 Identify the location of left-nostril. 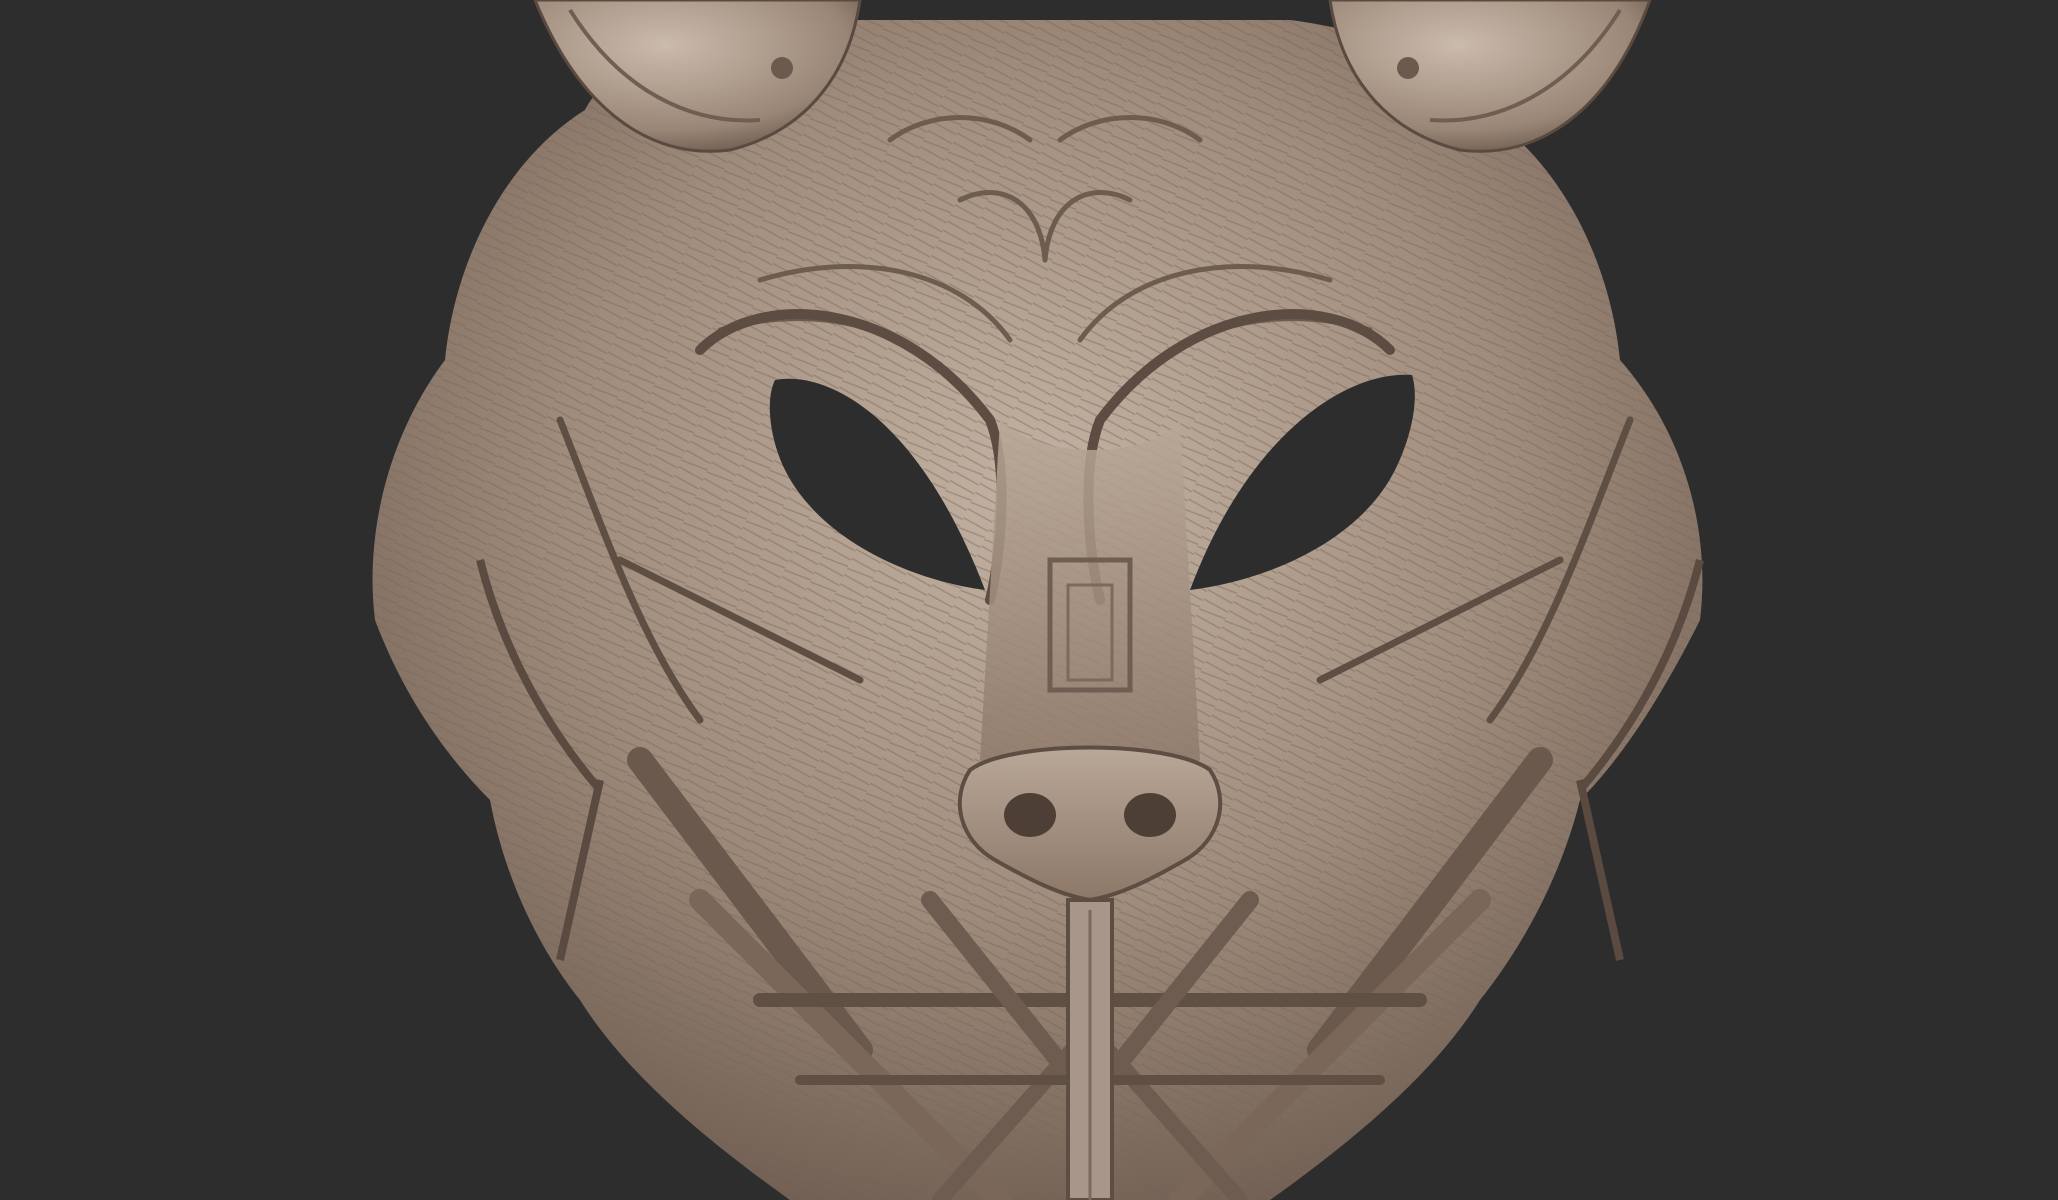
(1030, 815).